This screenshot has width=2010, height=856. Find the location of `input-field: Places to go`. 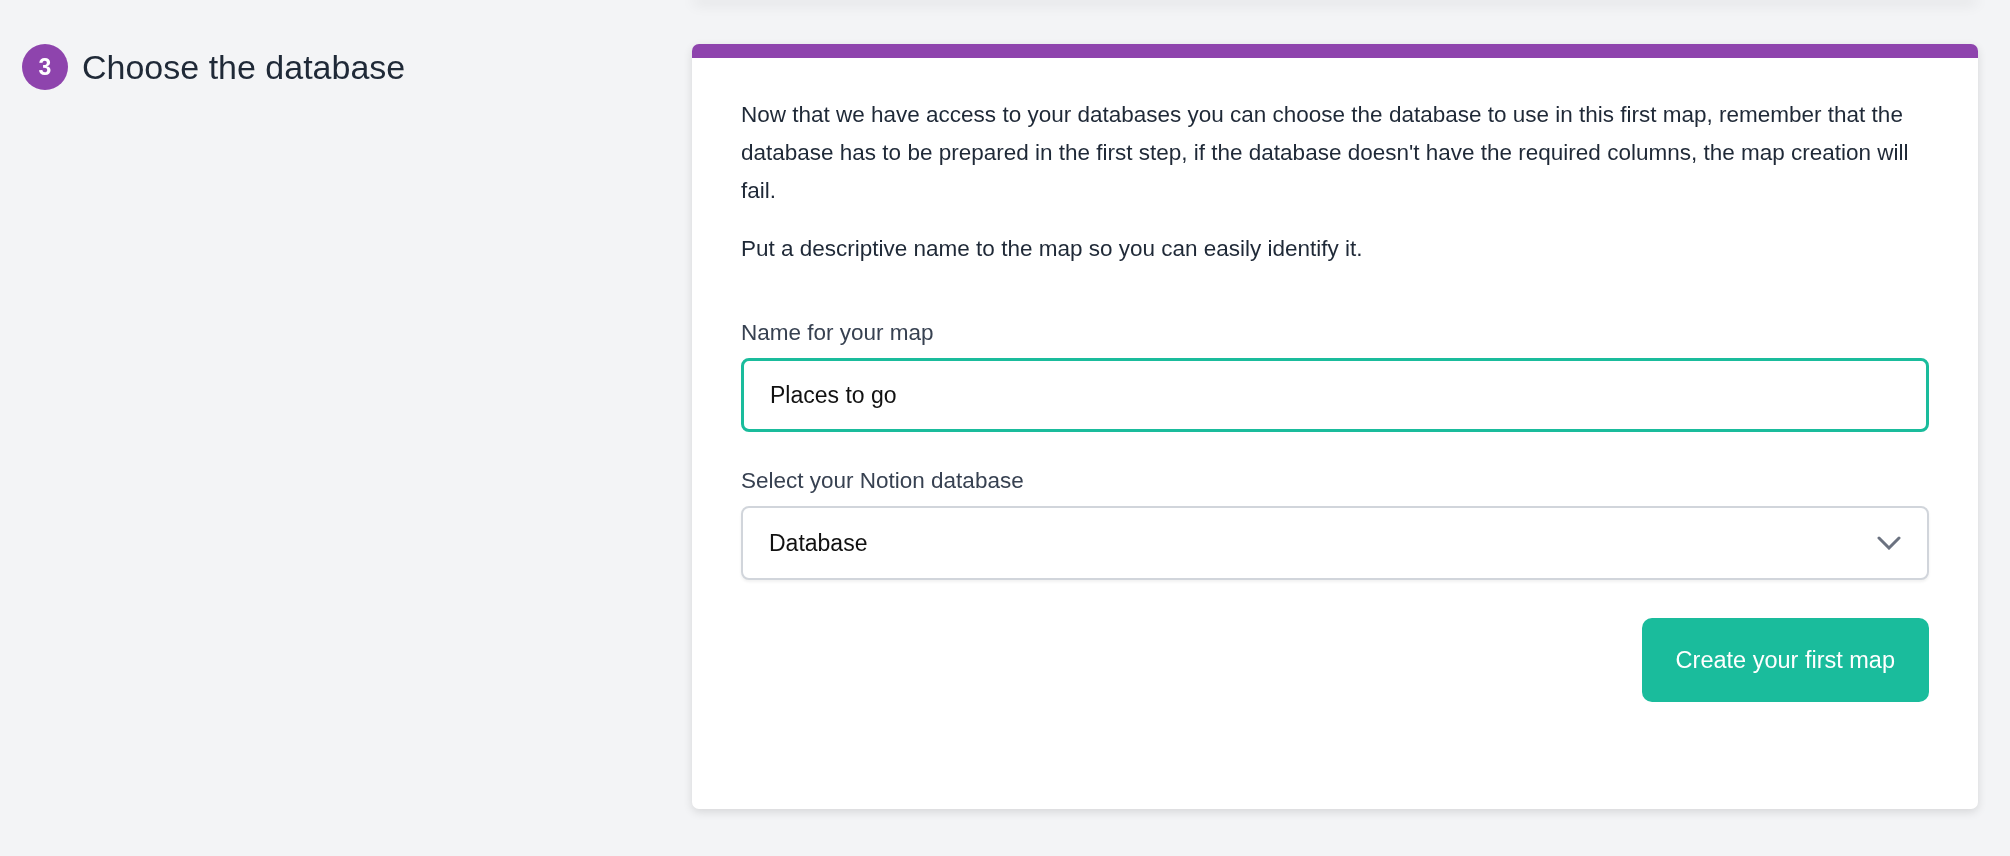

input-field: Places to go is located at coordinates (1335, 395).